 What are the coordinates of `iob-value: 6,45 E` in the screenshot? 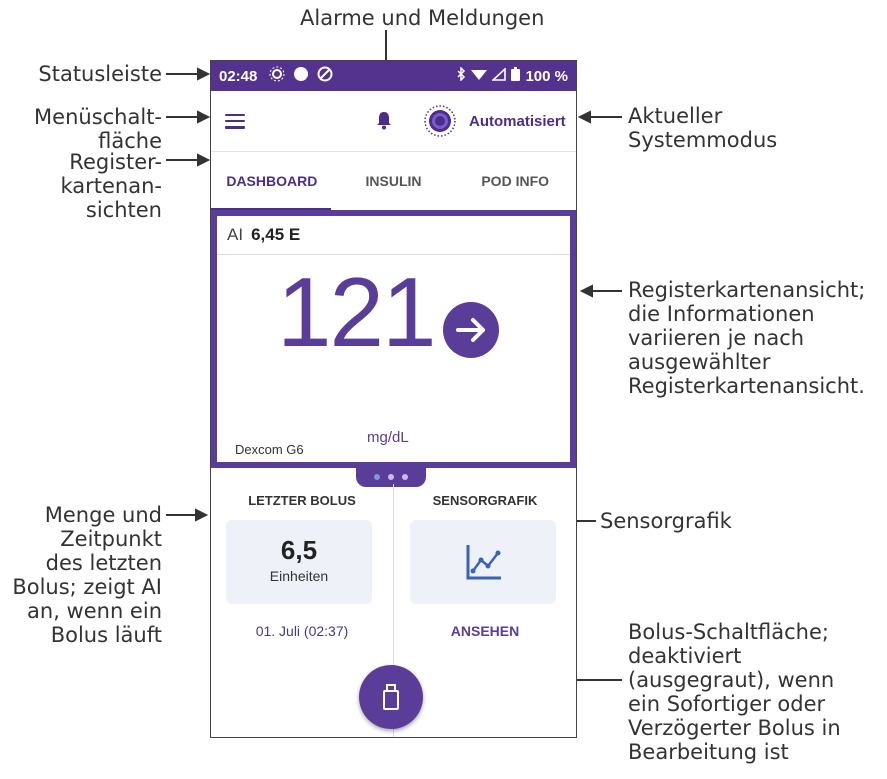 It's located at (276, 234).